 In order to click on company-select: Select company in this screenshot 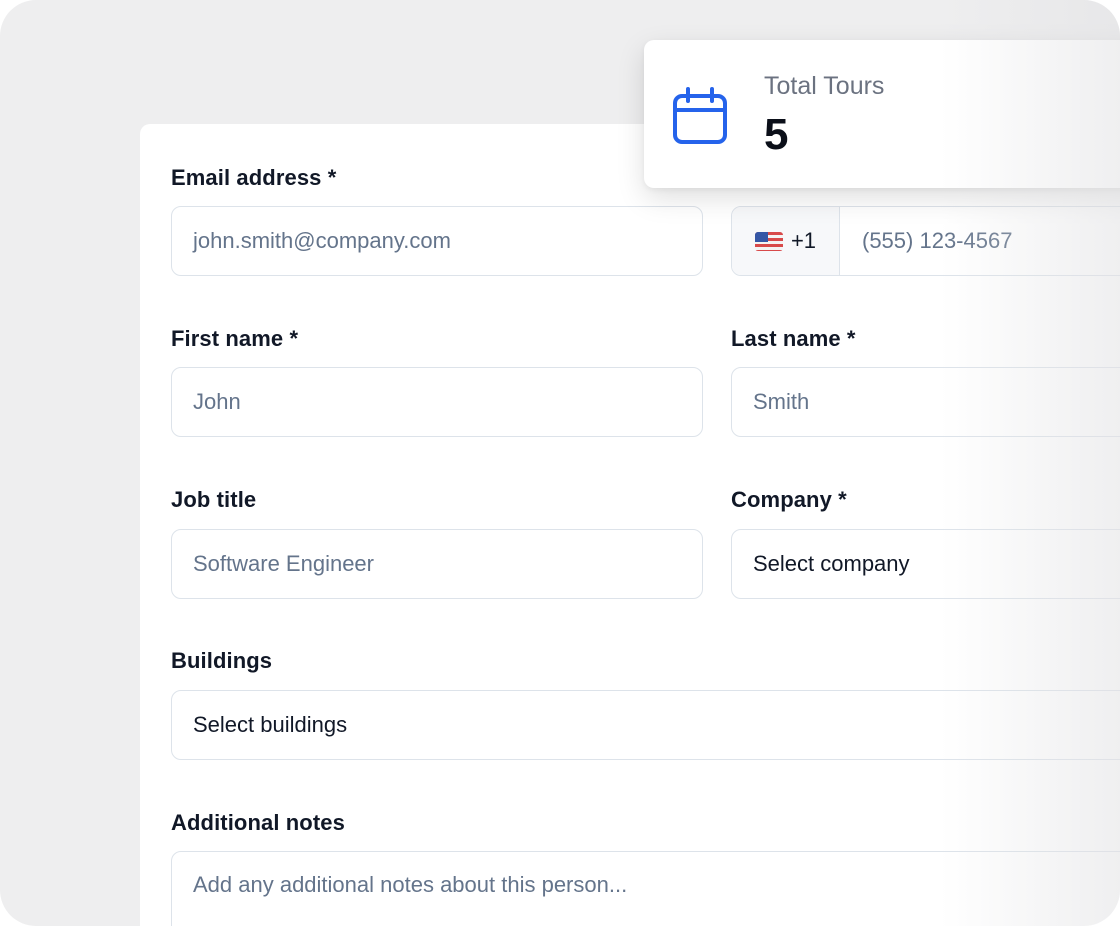, I will do `click(925, 564)`.